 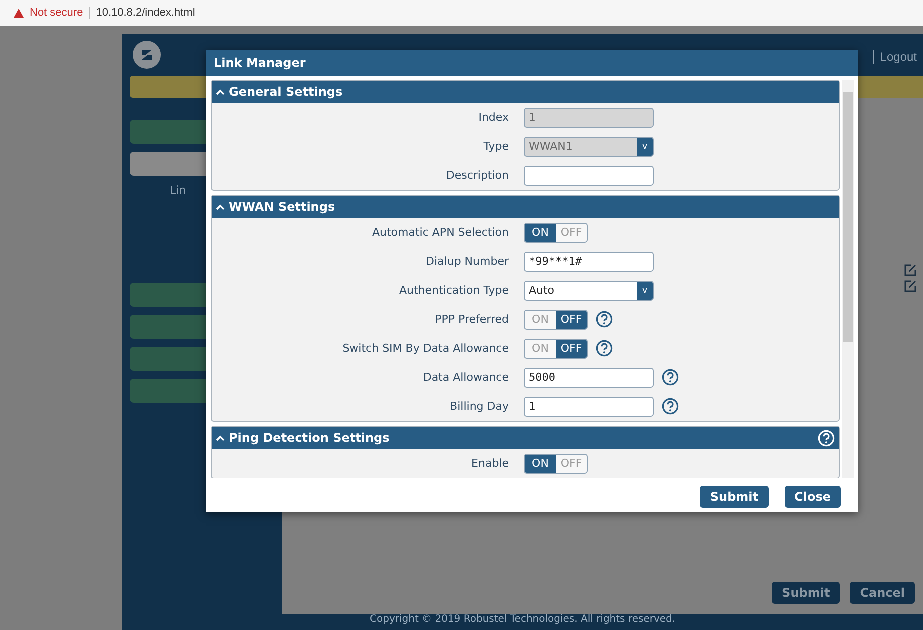 What do you see at coordinates (848, 279) in the screenshot?
I see `scrollbar` at bounding box center [848, 279].